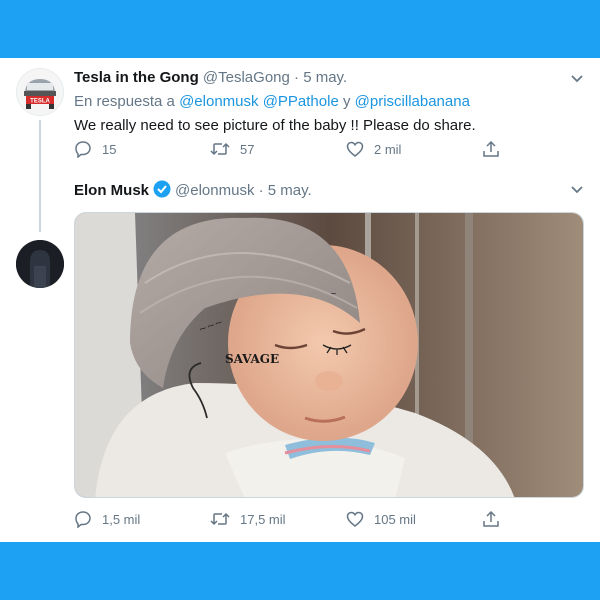 The height and width of the screenshot is (600, 600). What do you see at coordinates (414, 149) in the screenshot?
I see `like-button: 2 mil` at bounding box center [414, 149].